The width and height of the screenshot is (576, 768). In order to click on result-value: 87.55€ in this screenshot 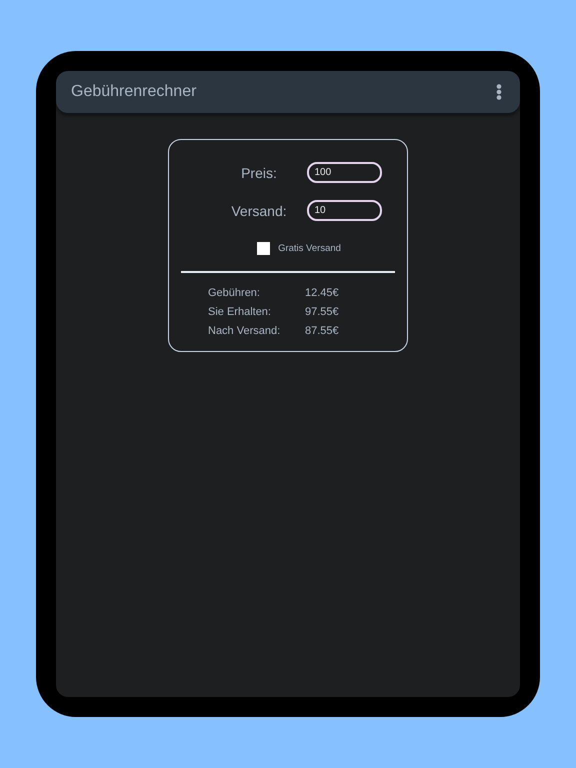, I will do `click(322, 330)`.